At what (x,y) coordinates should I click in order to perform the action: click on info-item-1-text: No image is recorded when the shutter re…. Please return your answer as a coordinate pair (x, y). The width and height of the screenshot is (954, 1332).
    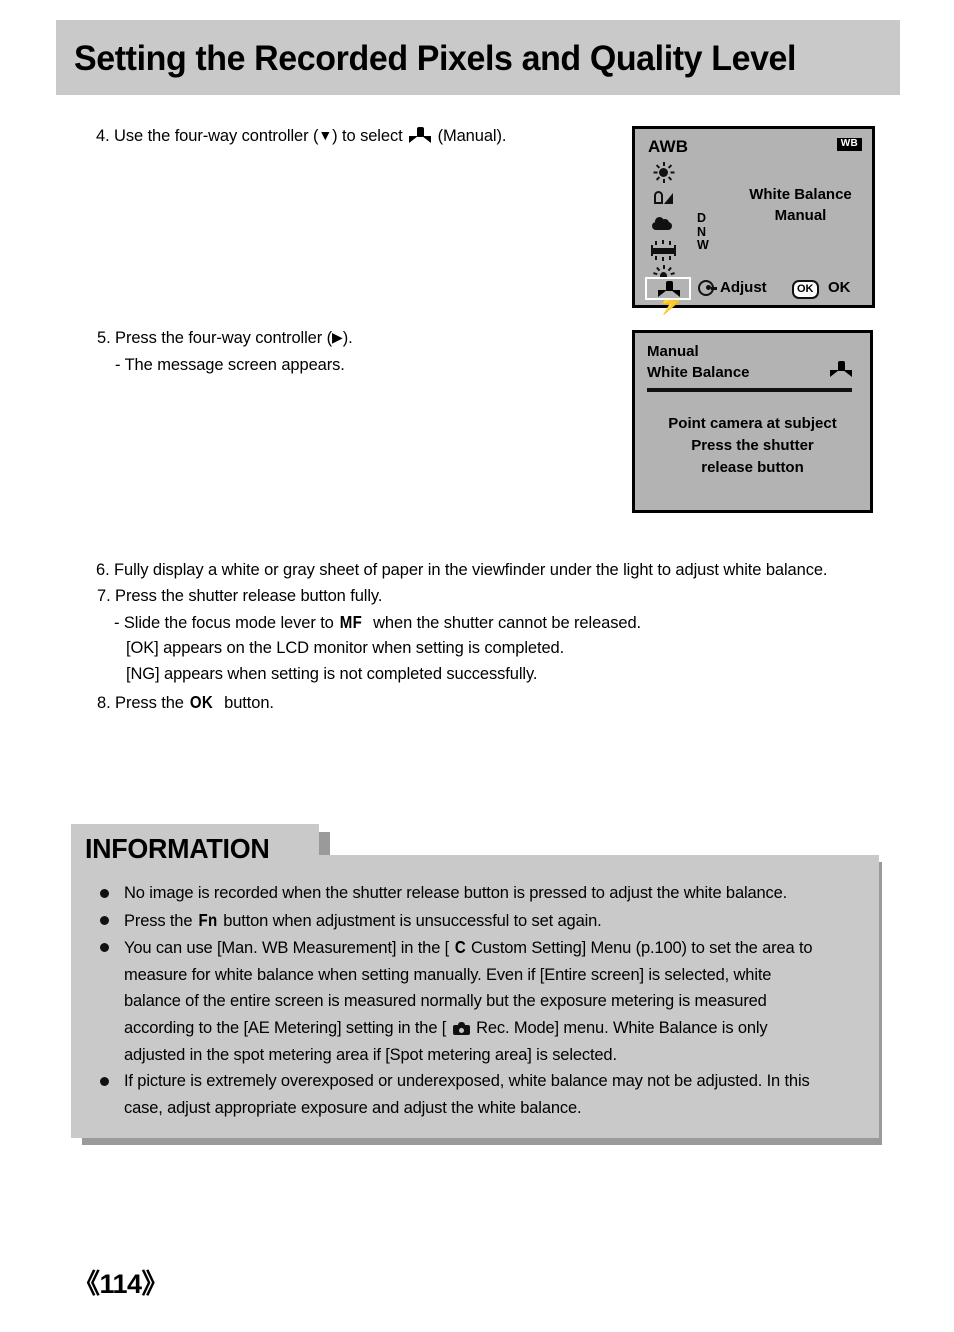
    Looking at the image, I should click on (456, 893).